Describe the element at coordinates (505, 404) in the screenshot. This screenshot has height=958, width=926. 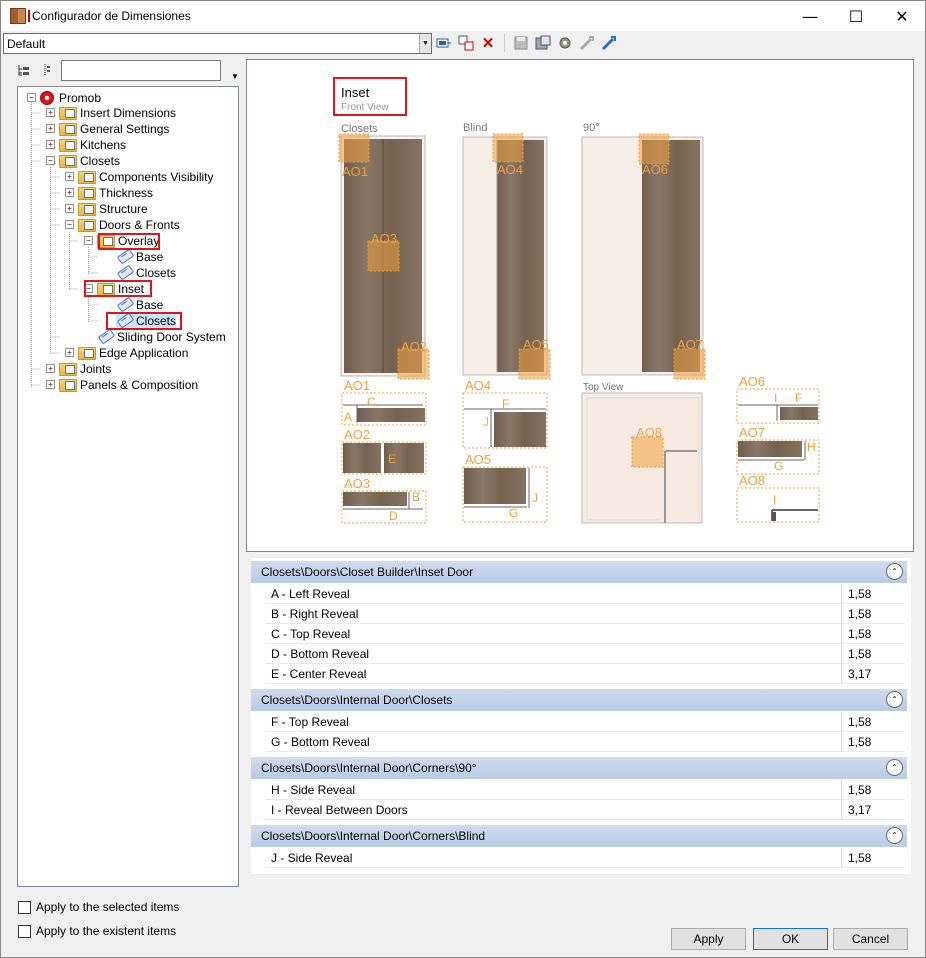
I see `label-F: F` at that location.